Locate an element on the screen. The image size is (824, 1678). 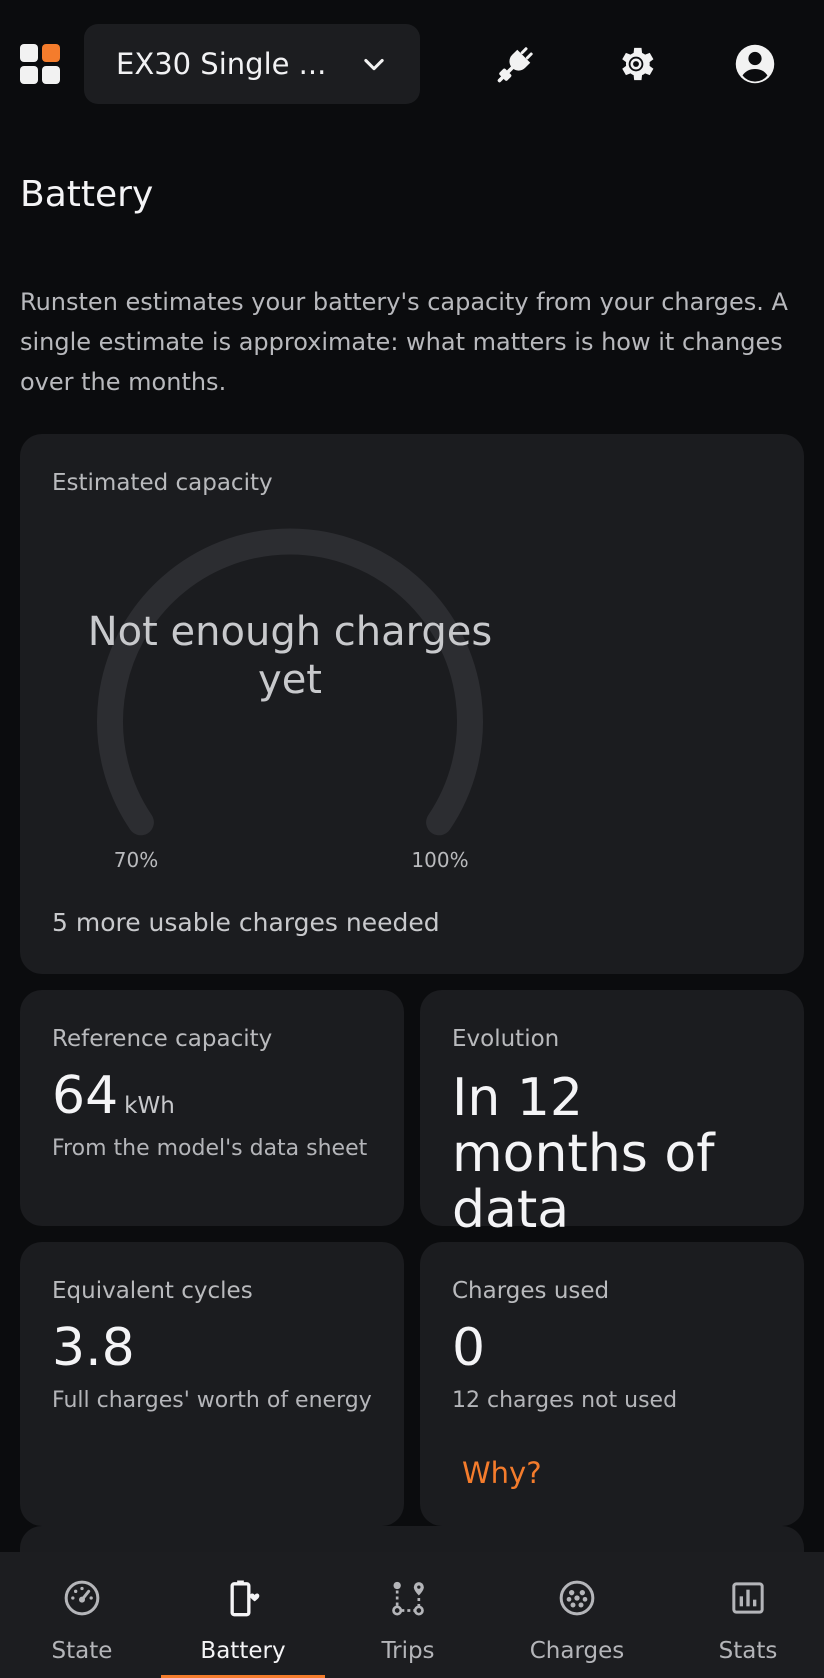
nav-label: Charges is located at coordinates (577, 1651).